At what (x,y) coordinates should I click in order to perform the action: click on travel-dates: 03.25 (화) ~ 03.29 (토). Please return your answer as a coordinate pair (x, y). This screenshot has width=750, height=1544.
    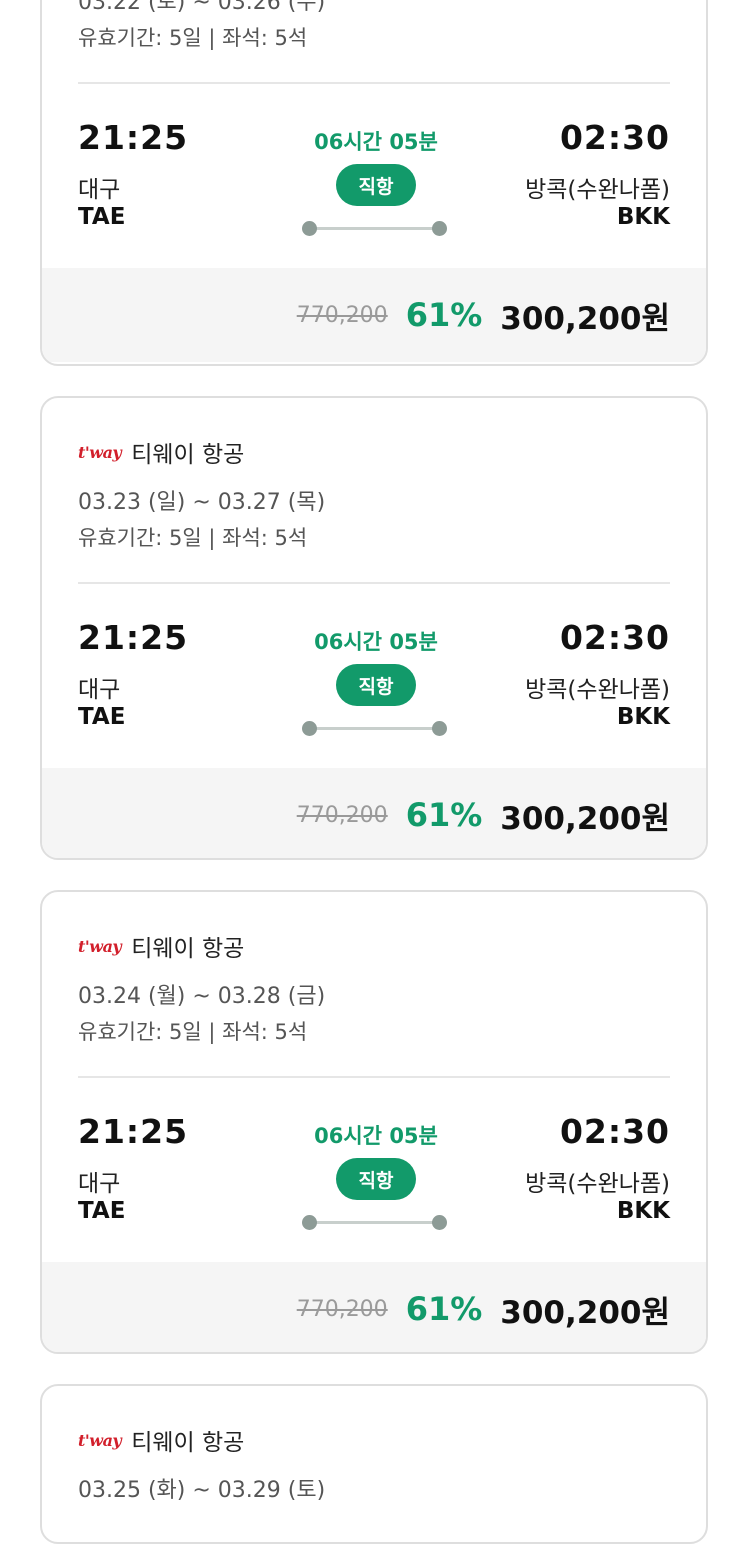
    Looking at the image, I should click on (202, 1490).